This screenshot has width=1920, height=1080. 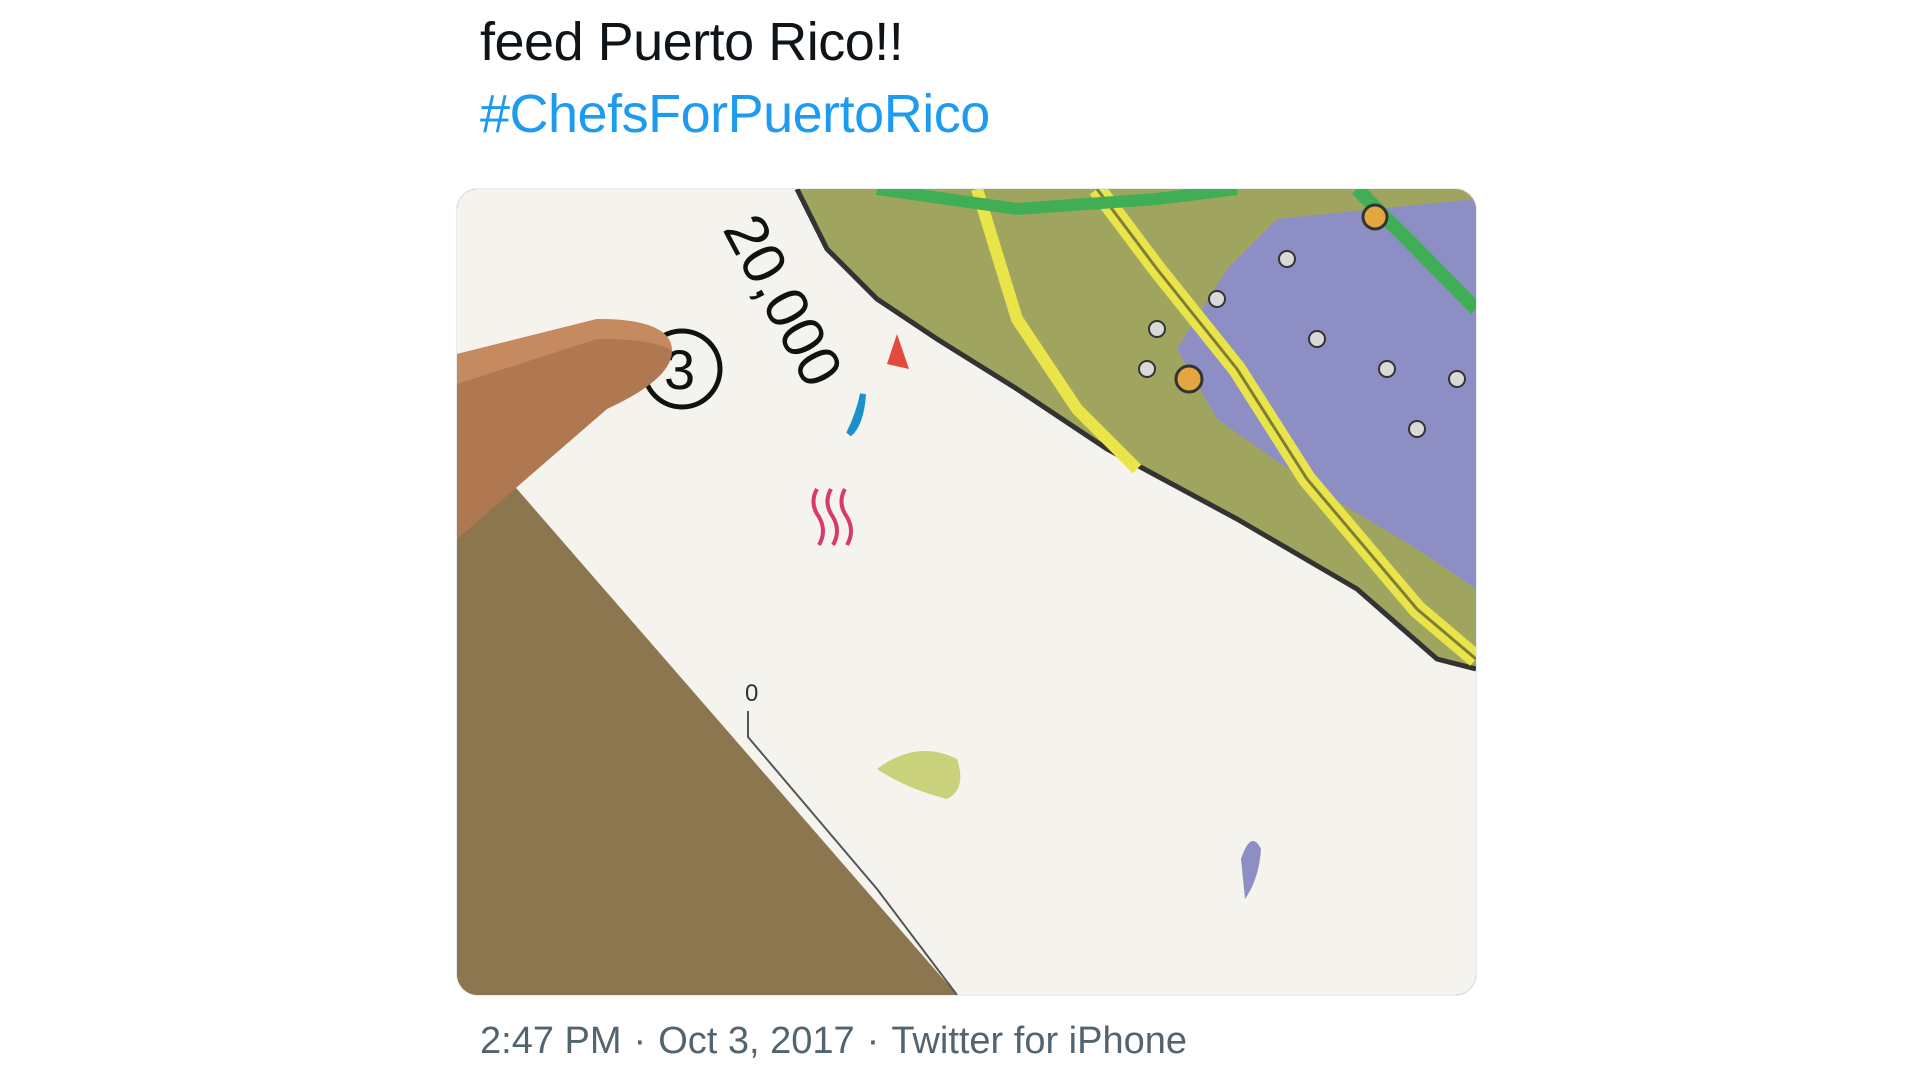 I want to click on tweet-source: Twitter for iPhone, so click(x=1039, y=1041).